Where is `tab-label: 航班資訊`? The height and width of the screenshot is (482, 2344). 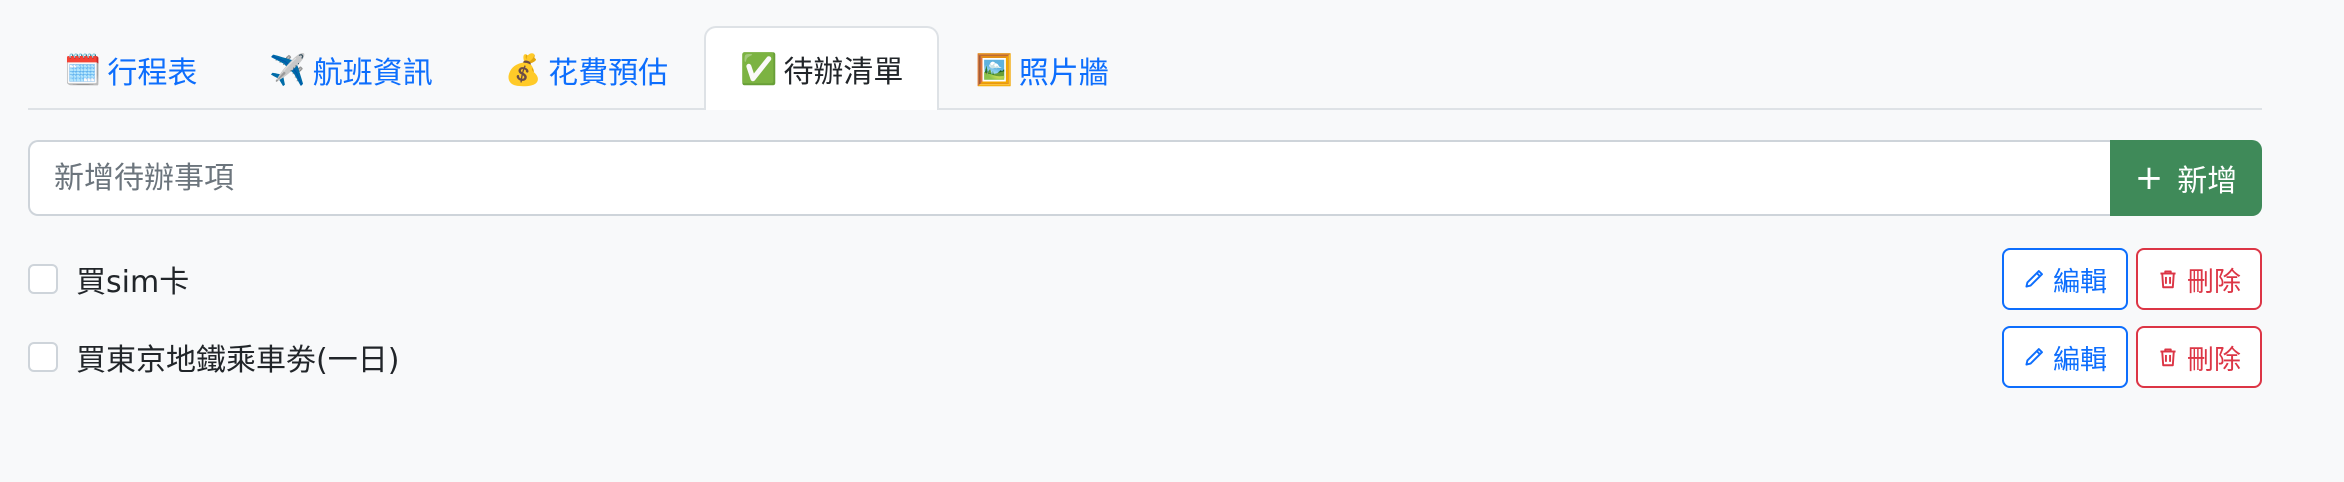 tab-label: 航班資訊 is located at coordinates (372, 73).